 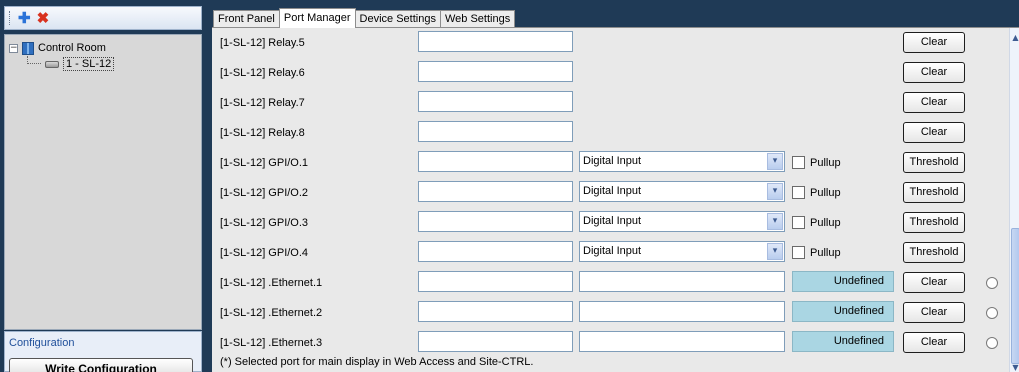 What do you see at coordinates (28, 48) in the screenshot?
I see `building-icon` at bounding box center [28, 48].